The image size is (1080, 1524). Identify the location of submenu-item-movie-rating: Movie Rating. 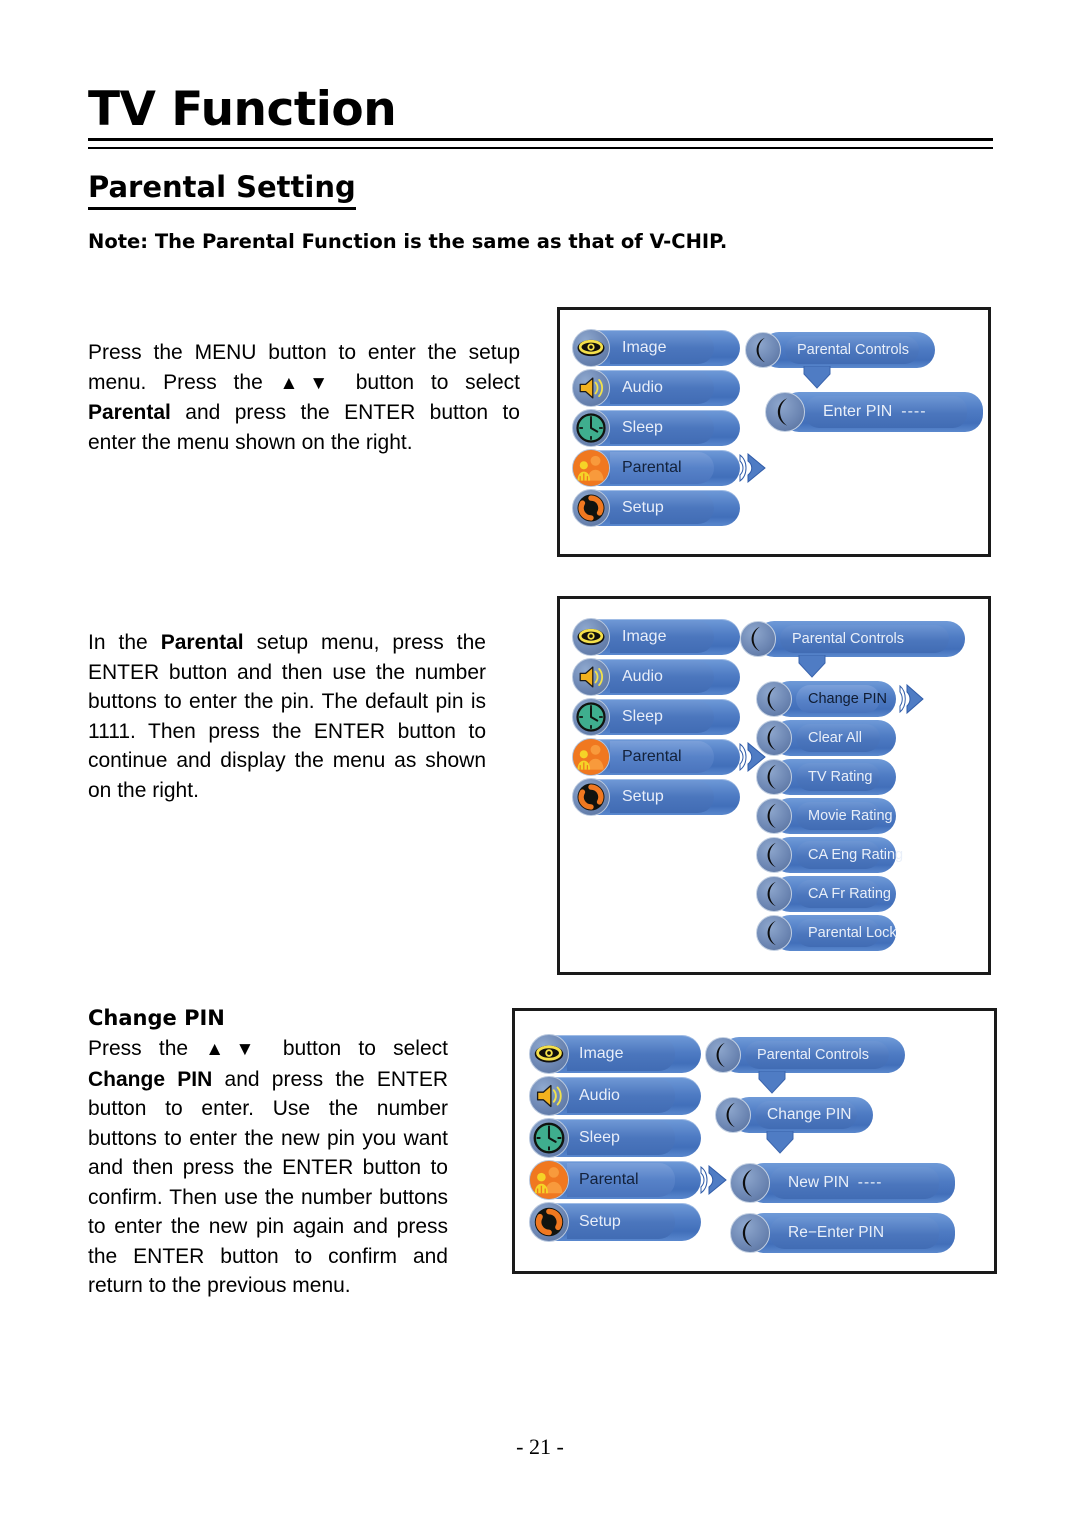
(826, 816).